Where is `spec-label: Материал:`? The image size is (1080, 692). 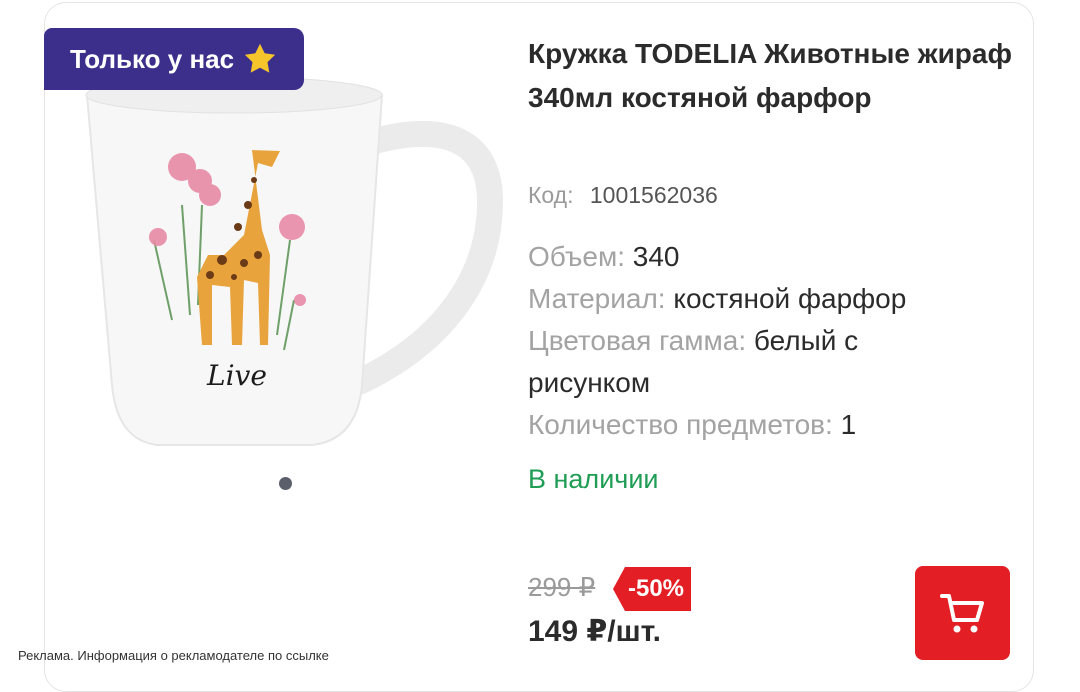
spec-label: Материал: is located at coordinates (597, 298).